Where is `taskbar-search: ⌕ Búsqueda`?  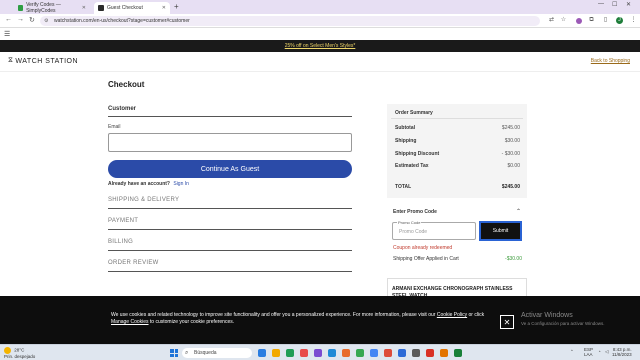
taskbar-search: ⌕ Búsqueda is located at coordinates (217, 353).